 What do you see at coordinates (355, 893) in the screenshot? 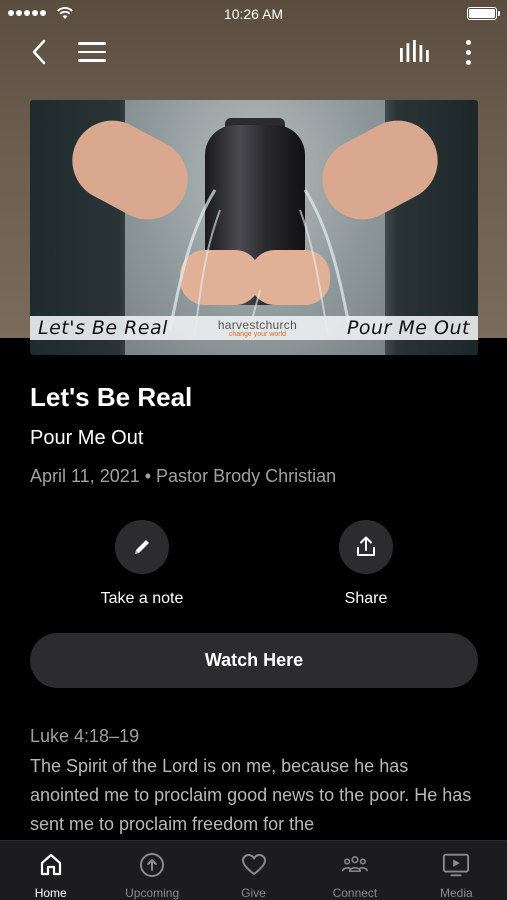
I see `tab-connect-label: Connect` at bounding box center [355, 893].